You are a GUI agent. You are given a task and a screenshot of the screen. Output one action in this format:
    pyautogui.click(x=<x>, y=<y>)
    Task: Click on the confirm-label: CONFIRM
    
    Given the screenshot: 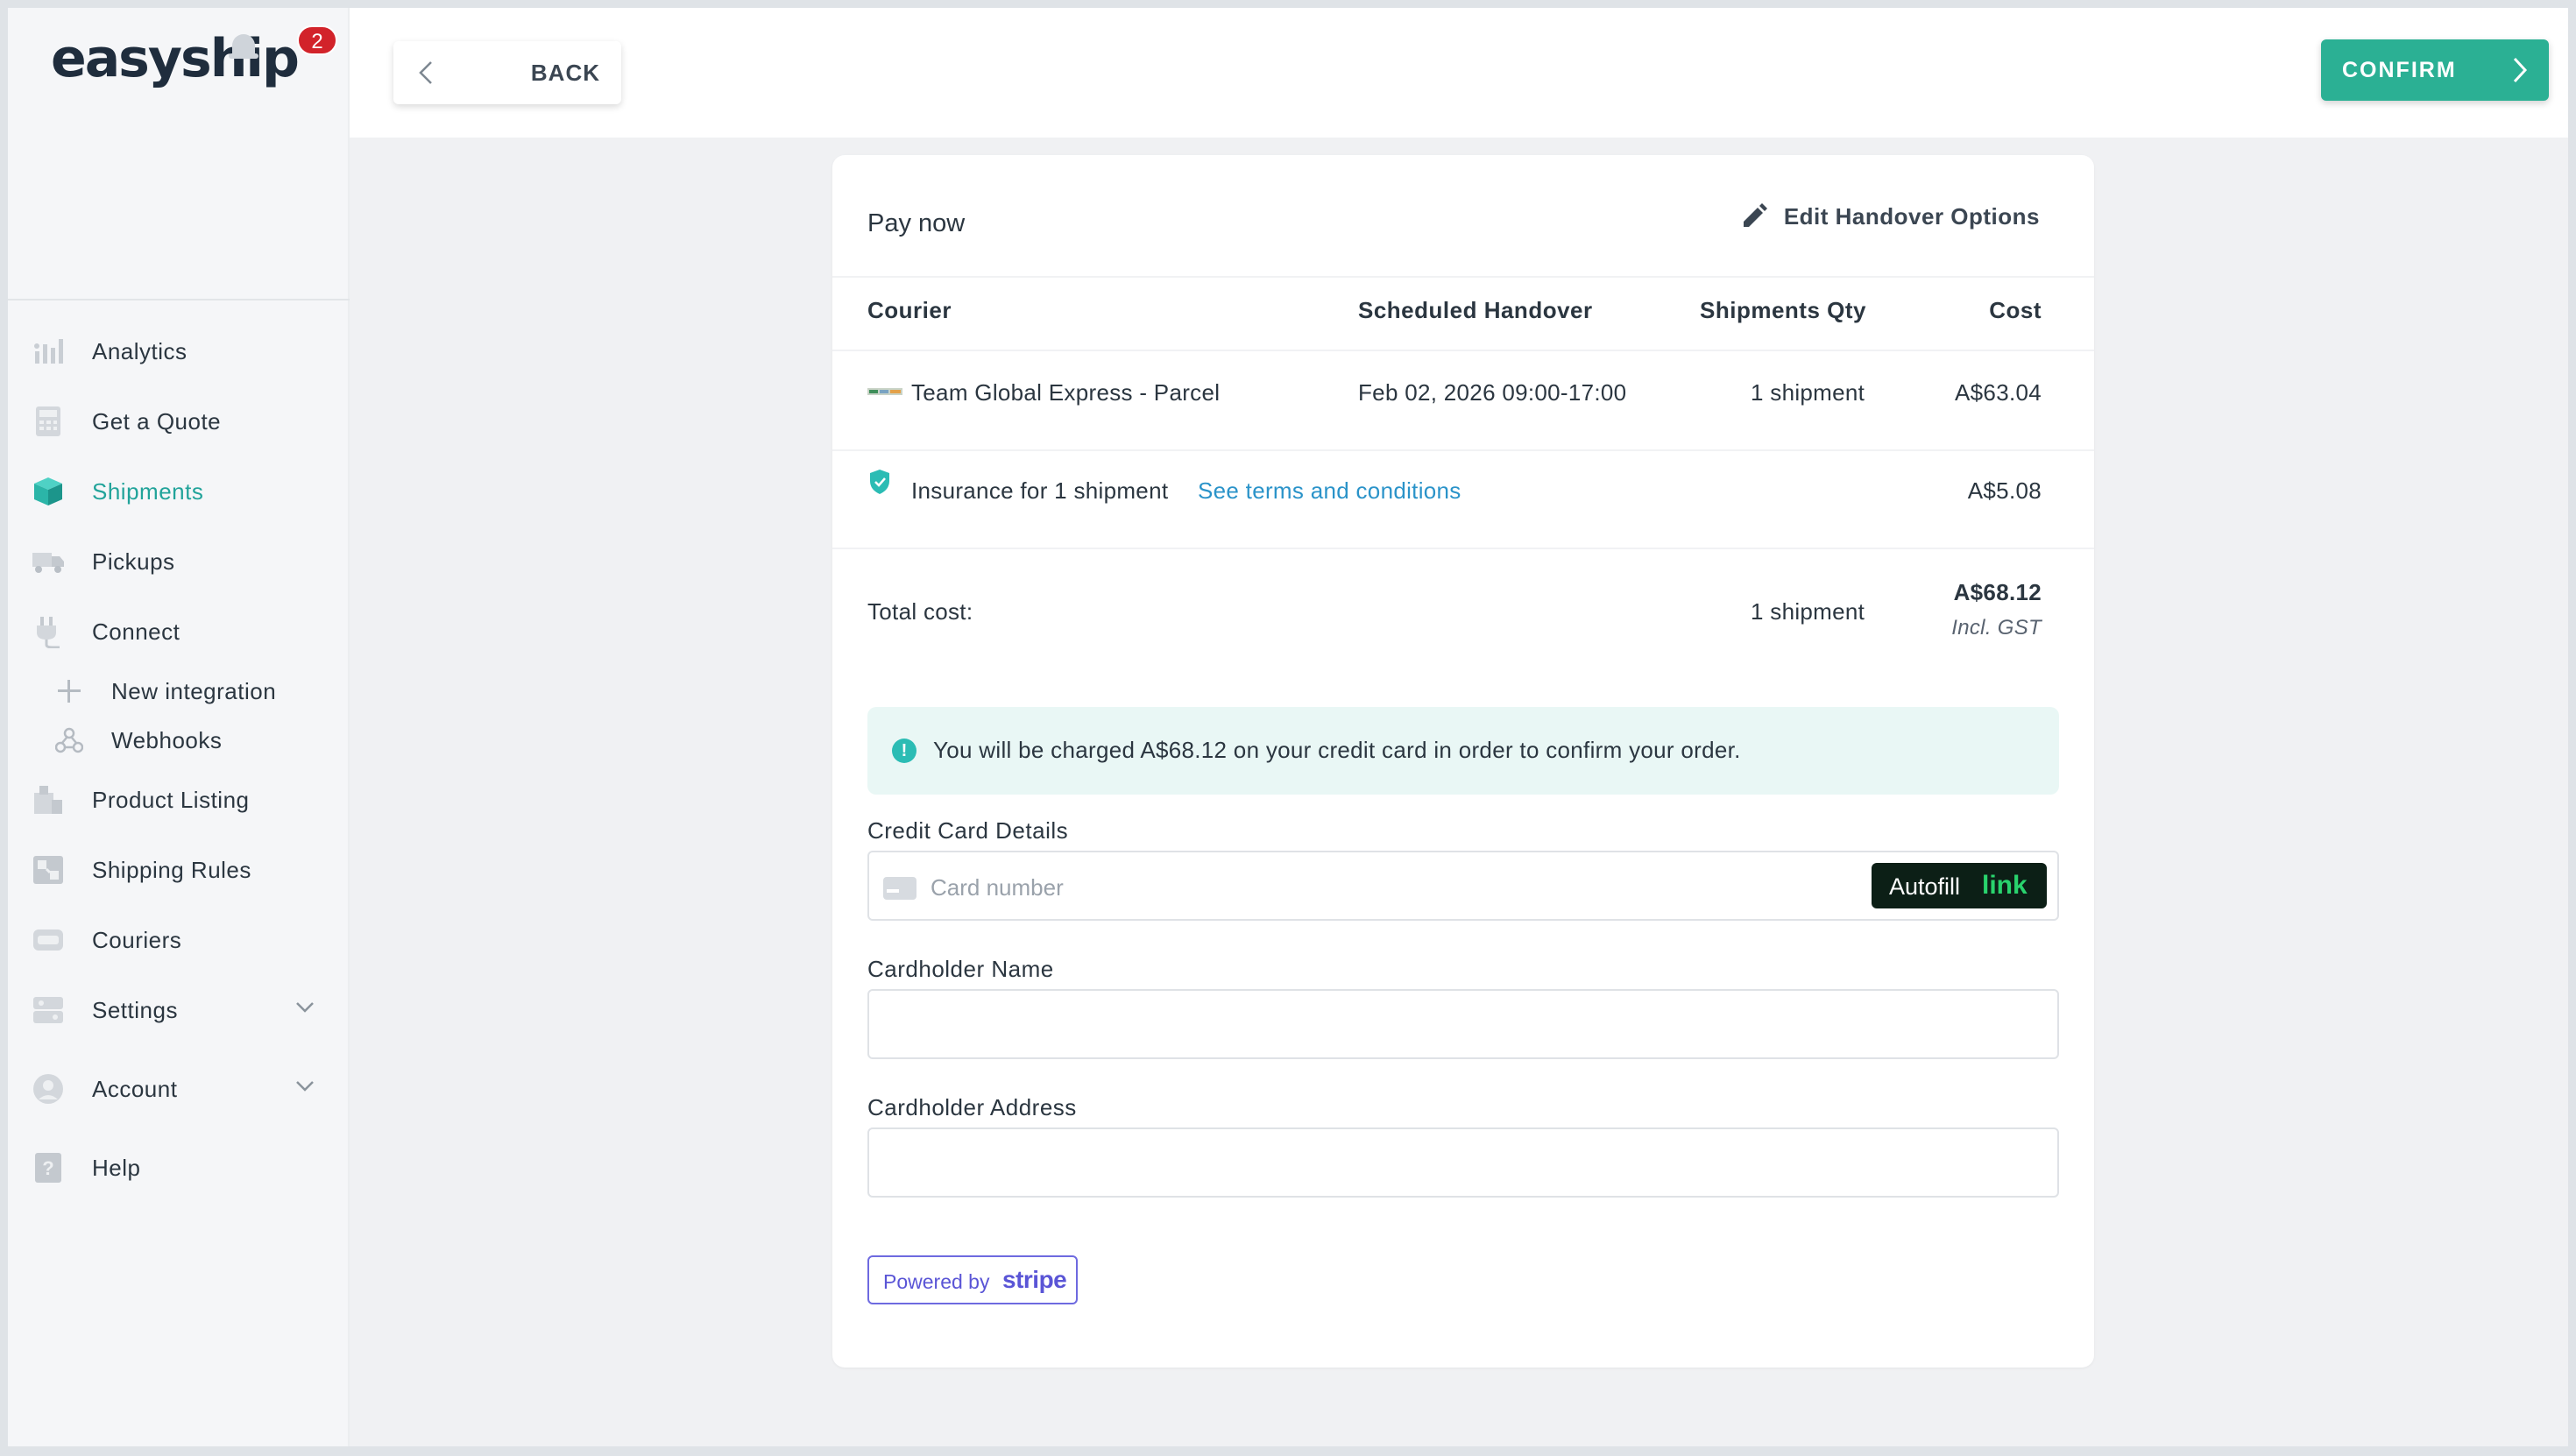 What is the action you would take?
    pyautogui.click(x=2399, y=70)
    